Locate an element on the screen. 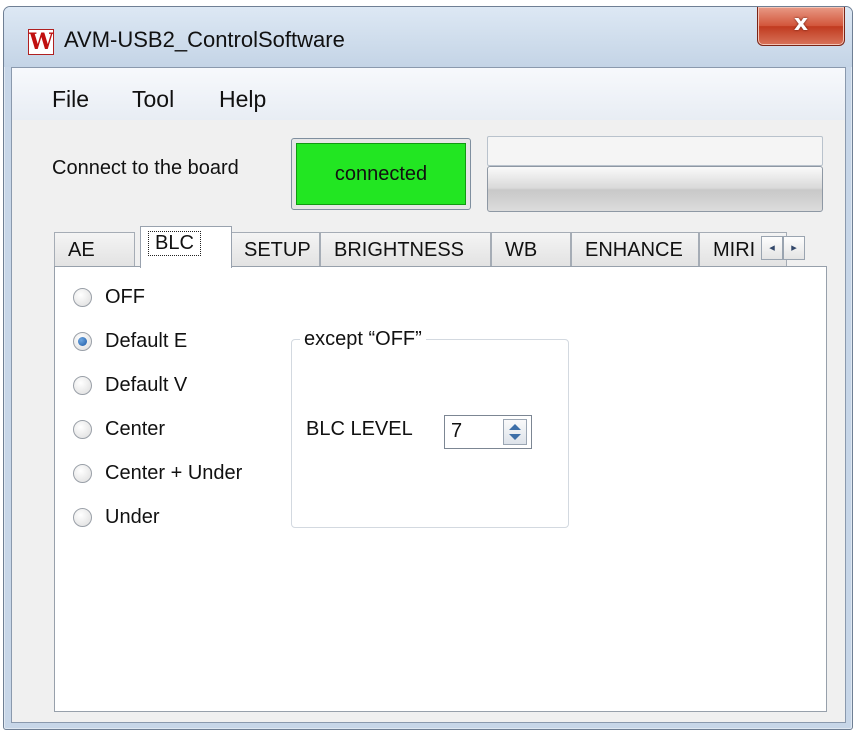 The width and height of the screenshot is (855, 733). close-icon: x is located at coordinates (801, 23).